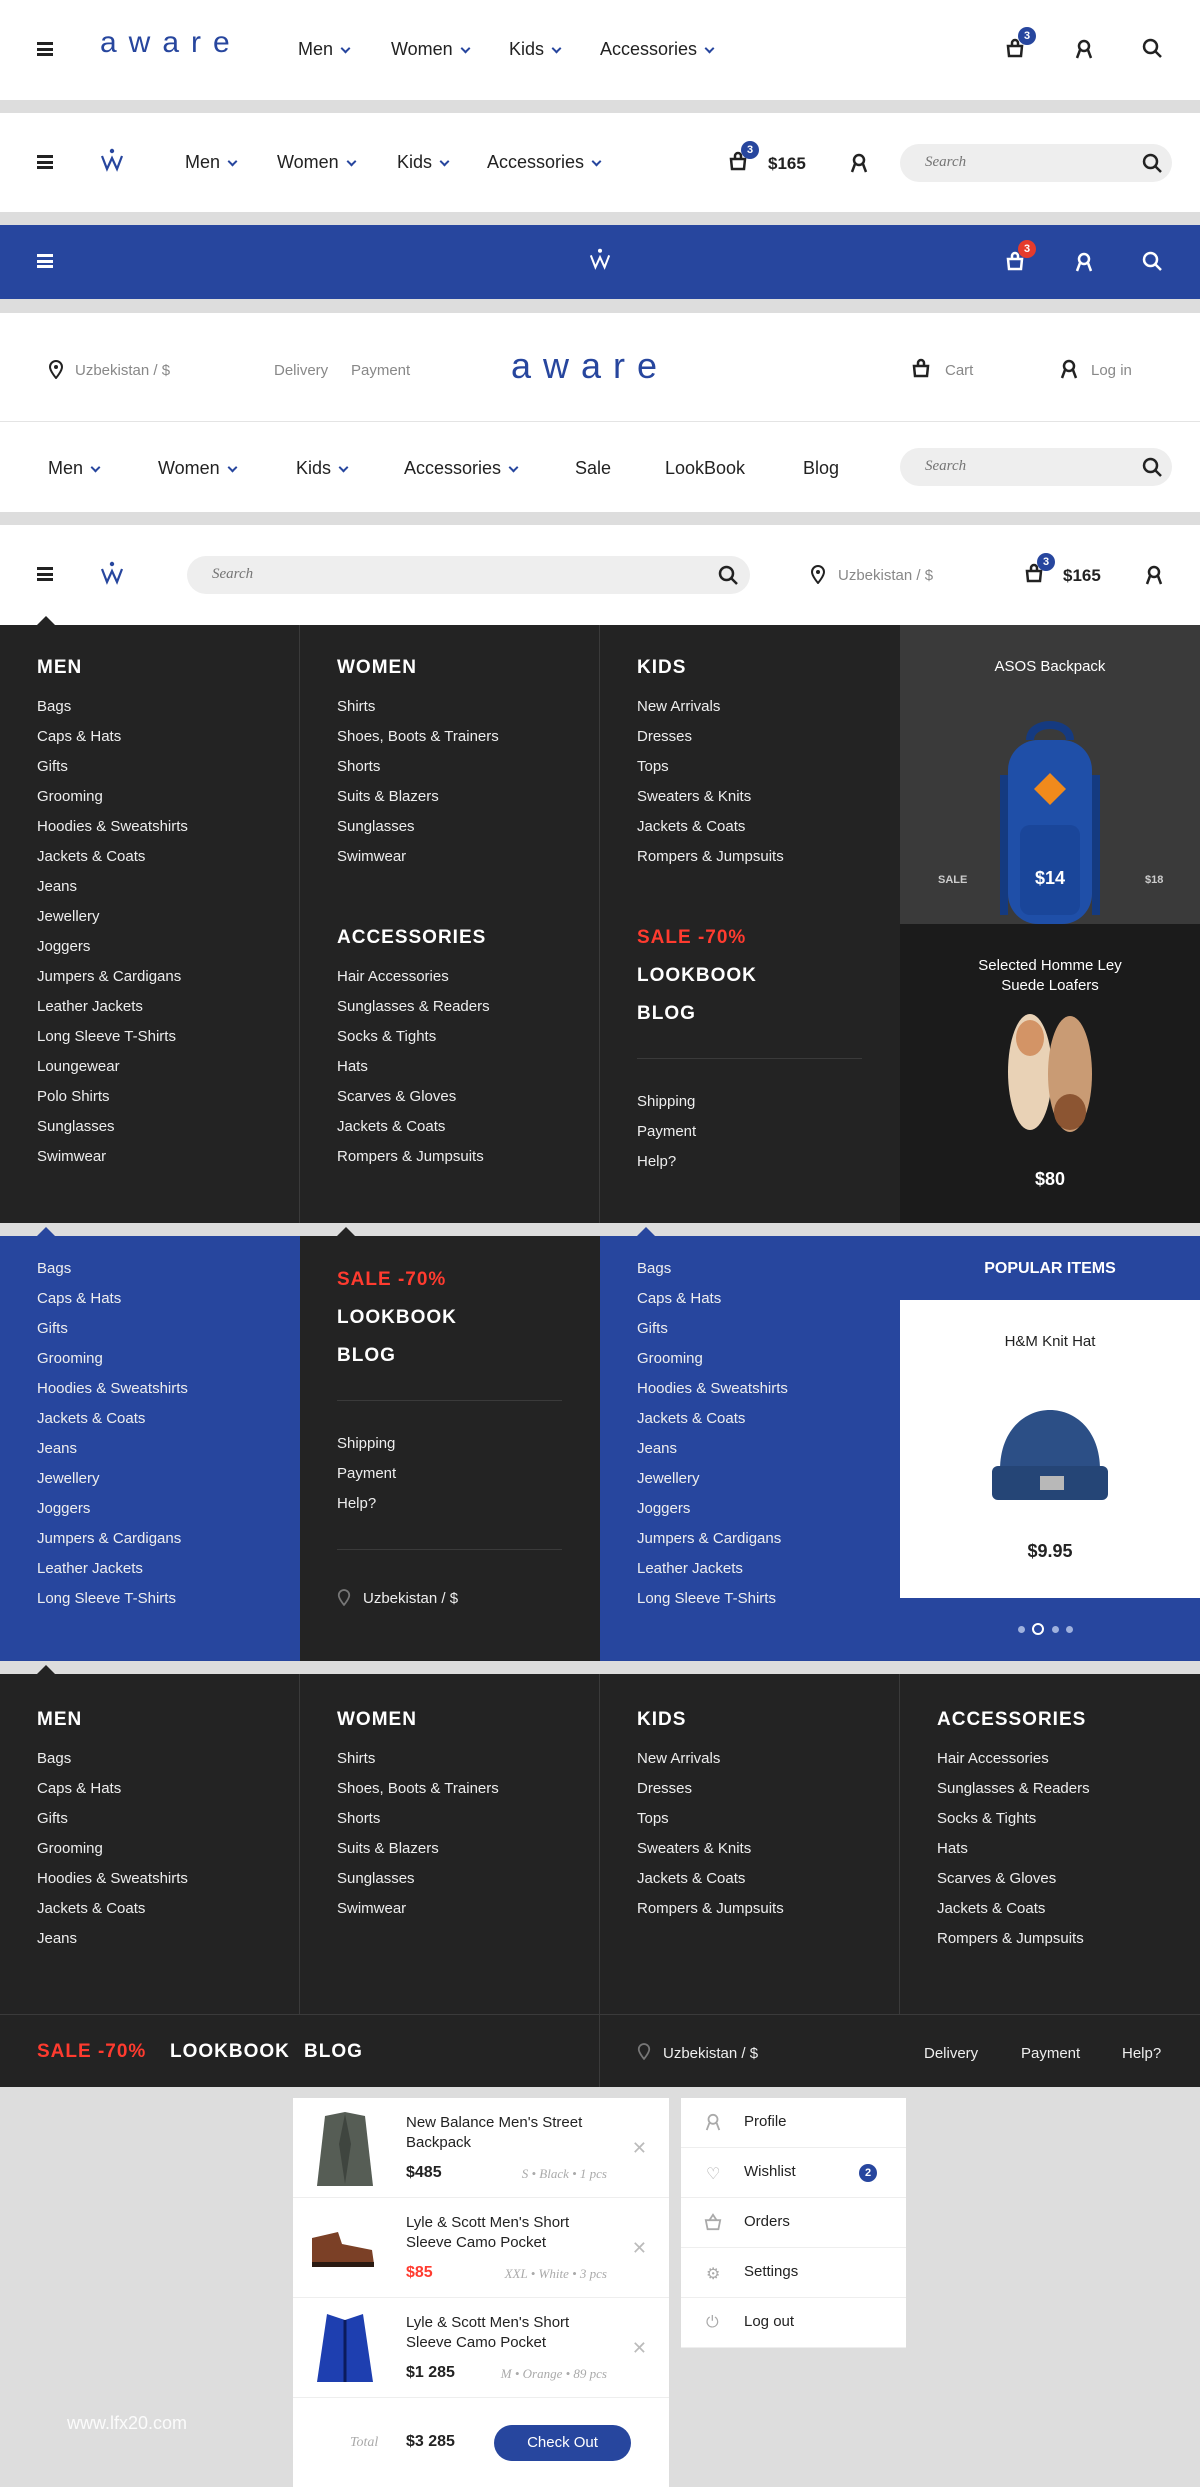 The height and width of the screenshot is (2487, 1200). What do you see at coordinates (921, 368) in the screenshot?
I see `cart-icon` at bounding box center [921, 368].